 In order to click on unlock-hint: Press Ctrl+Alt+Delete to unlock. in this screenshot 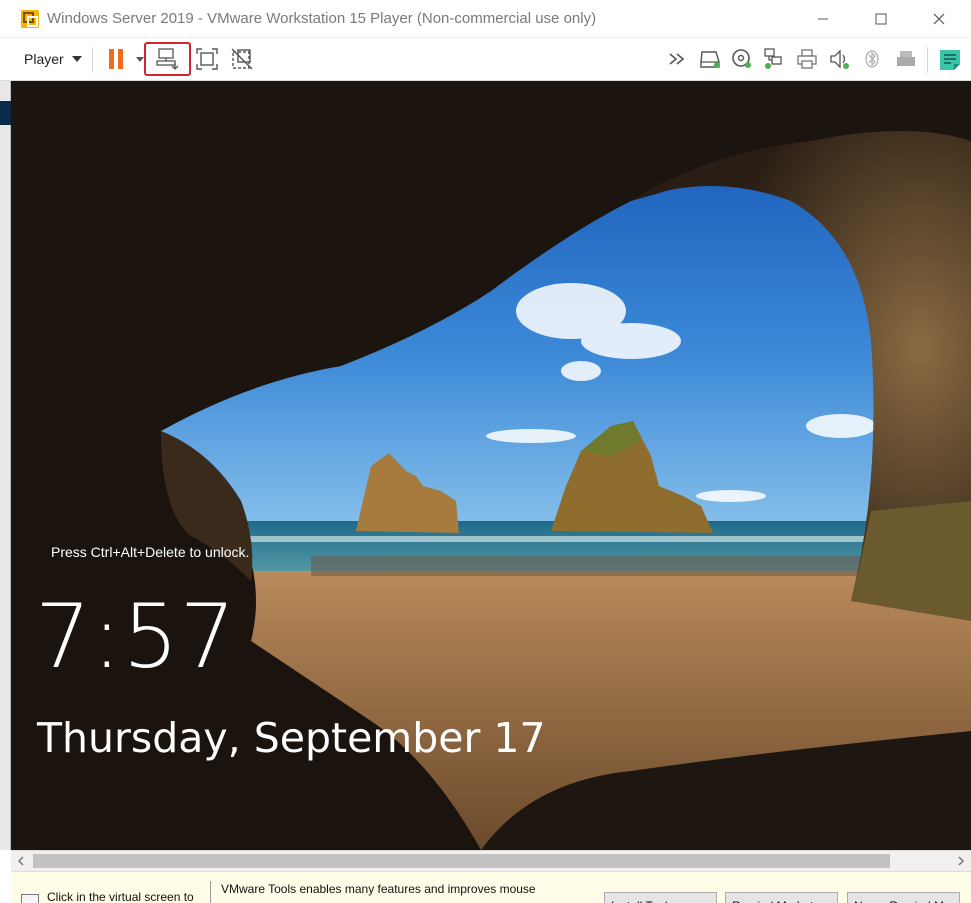, I will do `click(150, 552)`.